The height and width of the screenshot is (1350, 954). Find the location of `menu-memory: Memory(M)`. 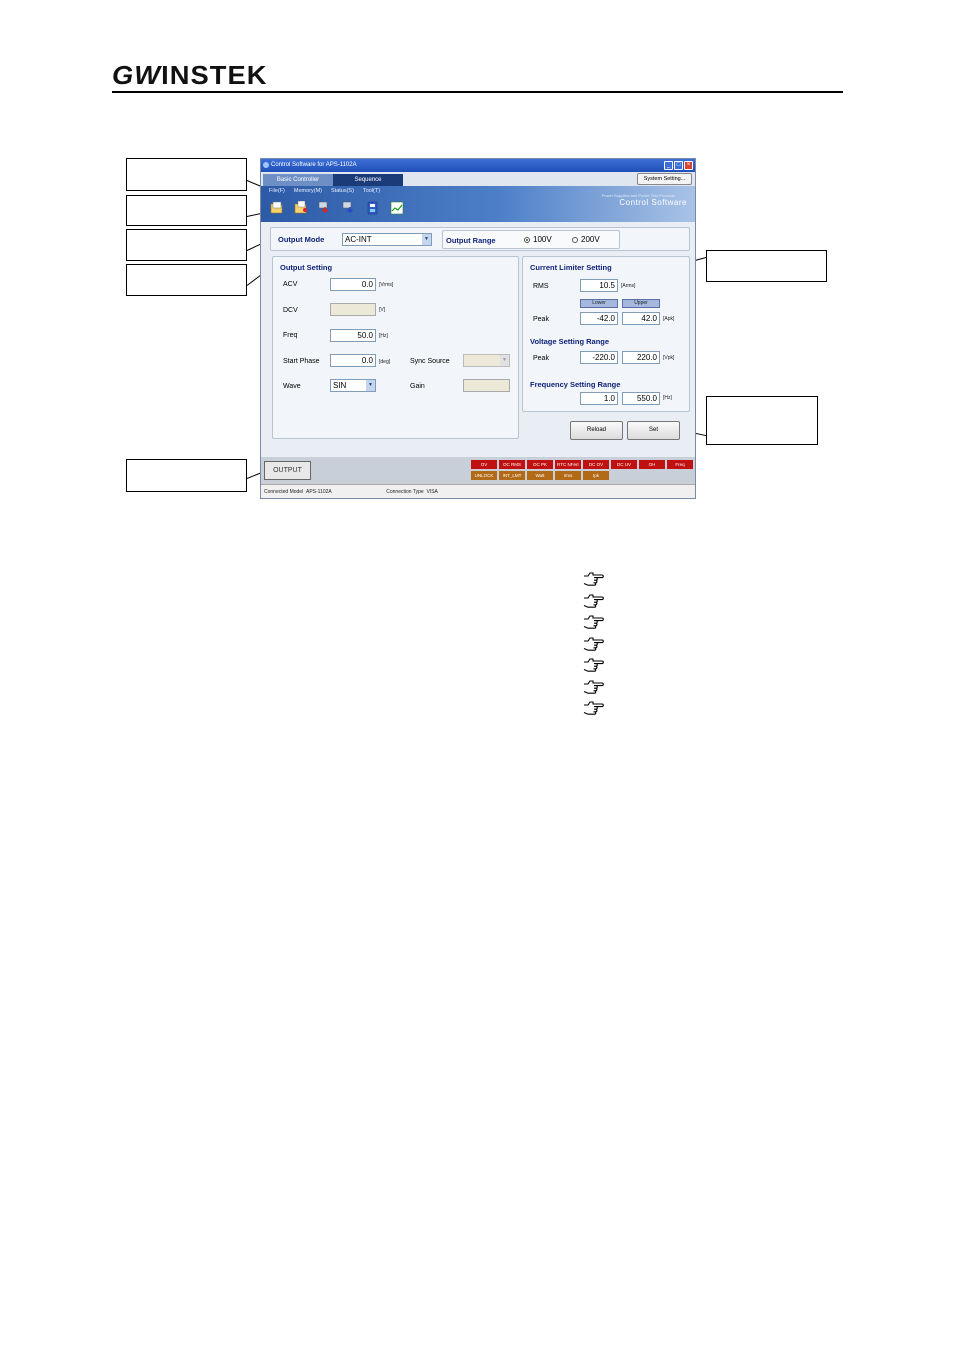

menu-memory: Memory(M) is located at coordinates (308, 191).